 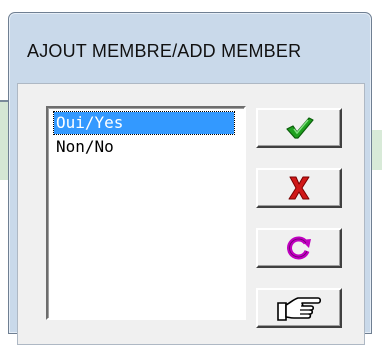 What do you see at coordinates (144, 147) in the screenshot?
I see `list-item-no: Non/No` at bounding box center [144, 147].